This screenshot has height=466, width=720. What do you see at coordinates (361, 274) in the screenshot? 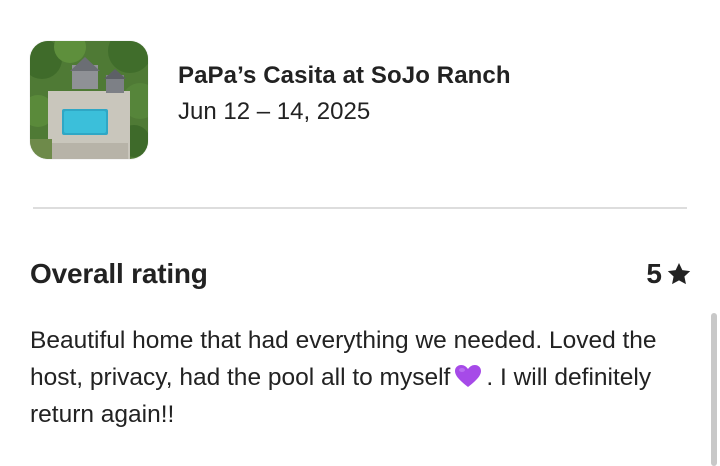
I see `overall-rating-row: Overall rating 5` at bounding box center [361, 274].